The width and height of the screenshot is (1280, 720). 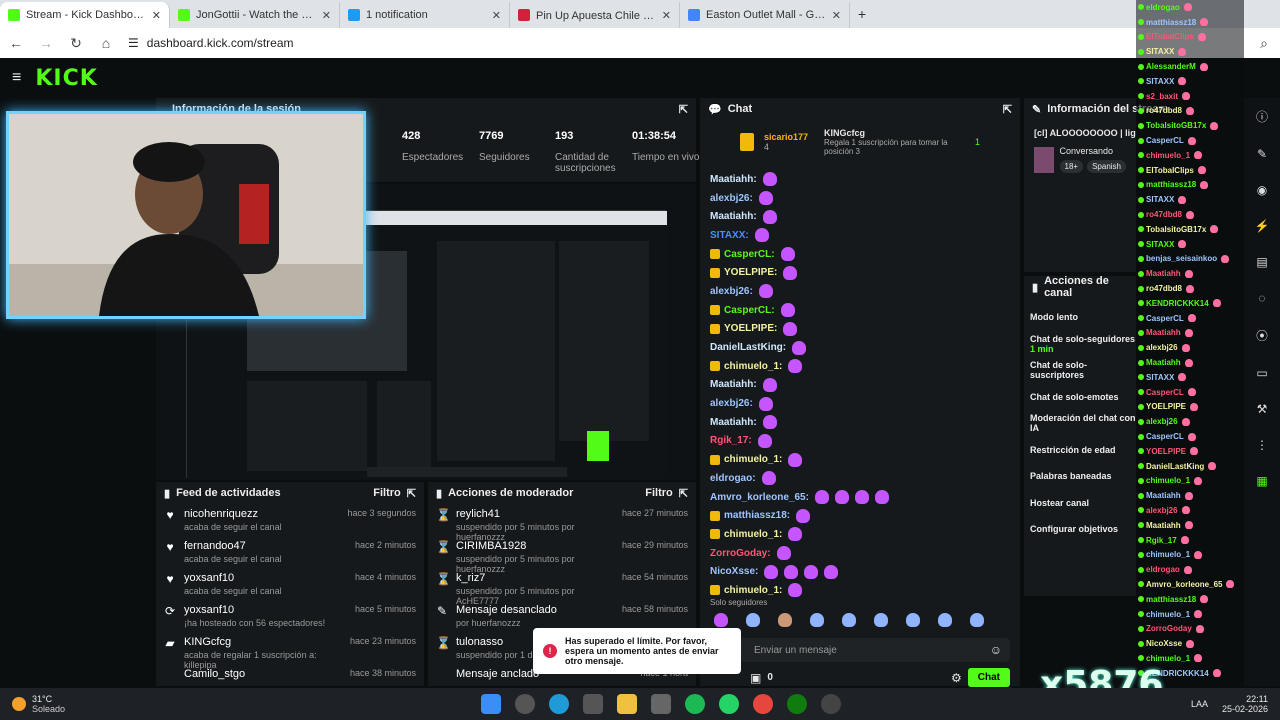 What do you see at coordinates (695, 704) in the screenshot?
I see `spotify-icon` at bounding box center [695, 704].